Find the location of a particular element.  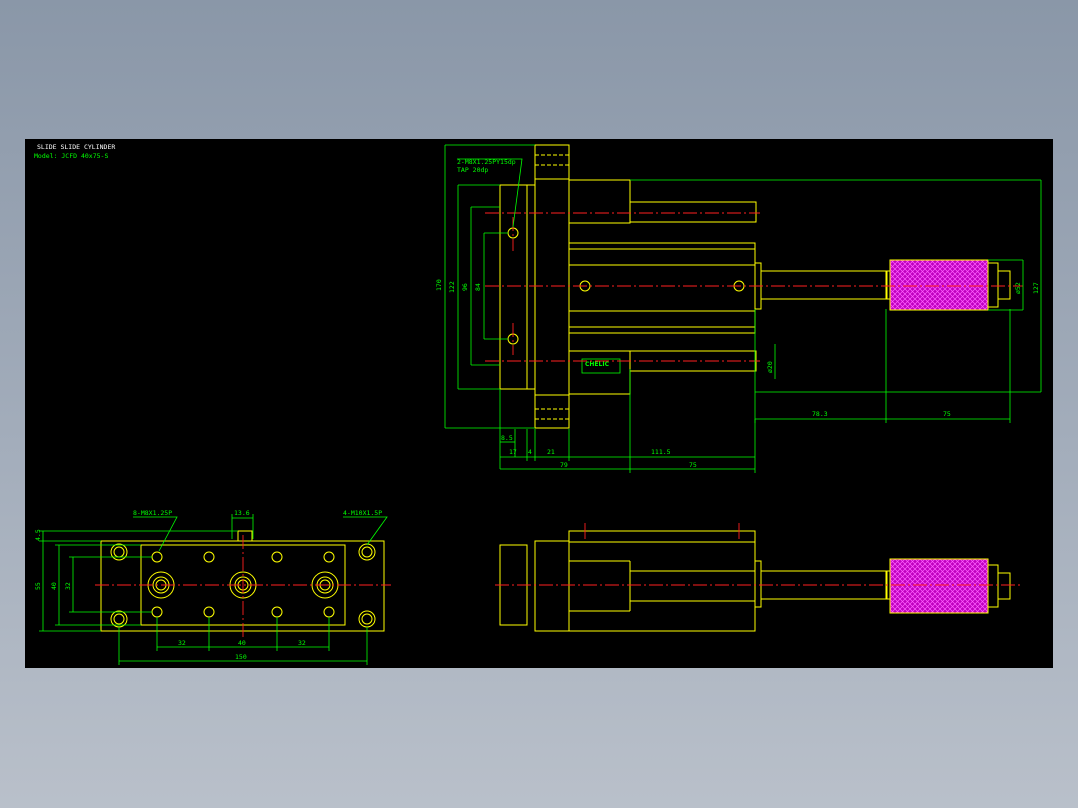

dim-170: 170 is located at coordinates (439, 285).